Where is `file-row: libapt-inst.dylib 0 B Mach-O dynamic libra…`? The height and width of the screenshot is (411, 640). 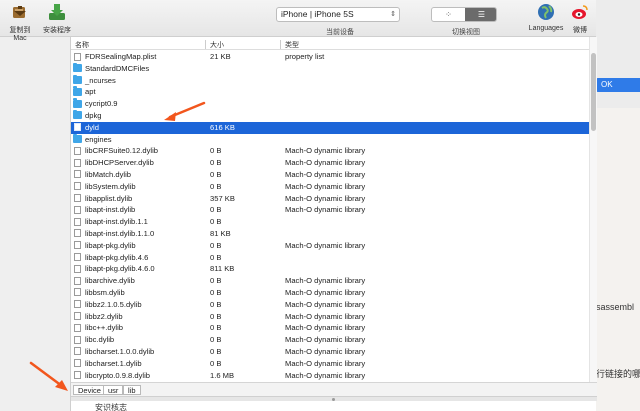 file-row: libapt-inst.dylib 0 B Mach-O dynamic libra… is located at coordinates (330, 210).